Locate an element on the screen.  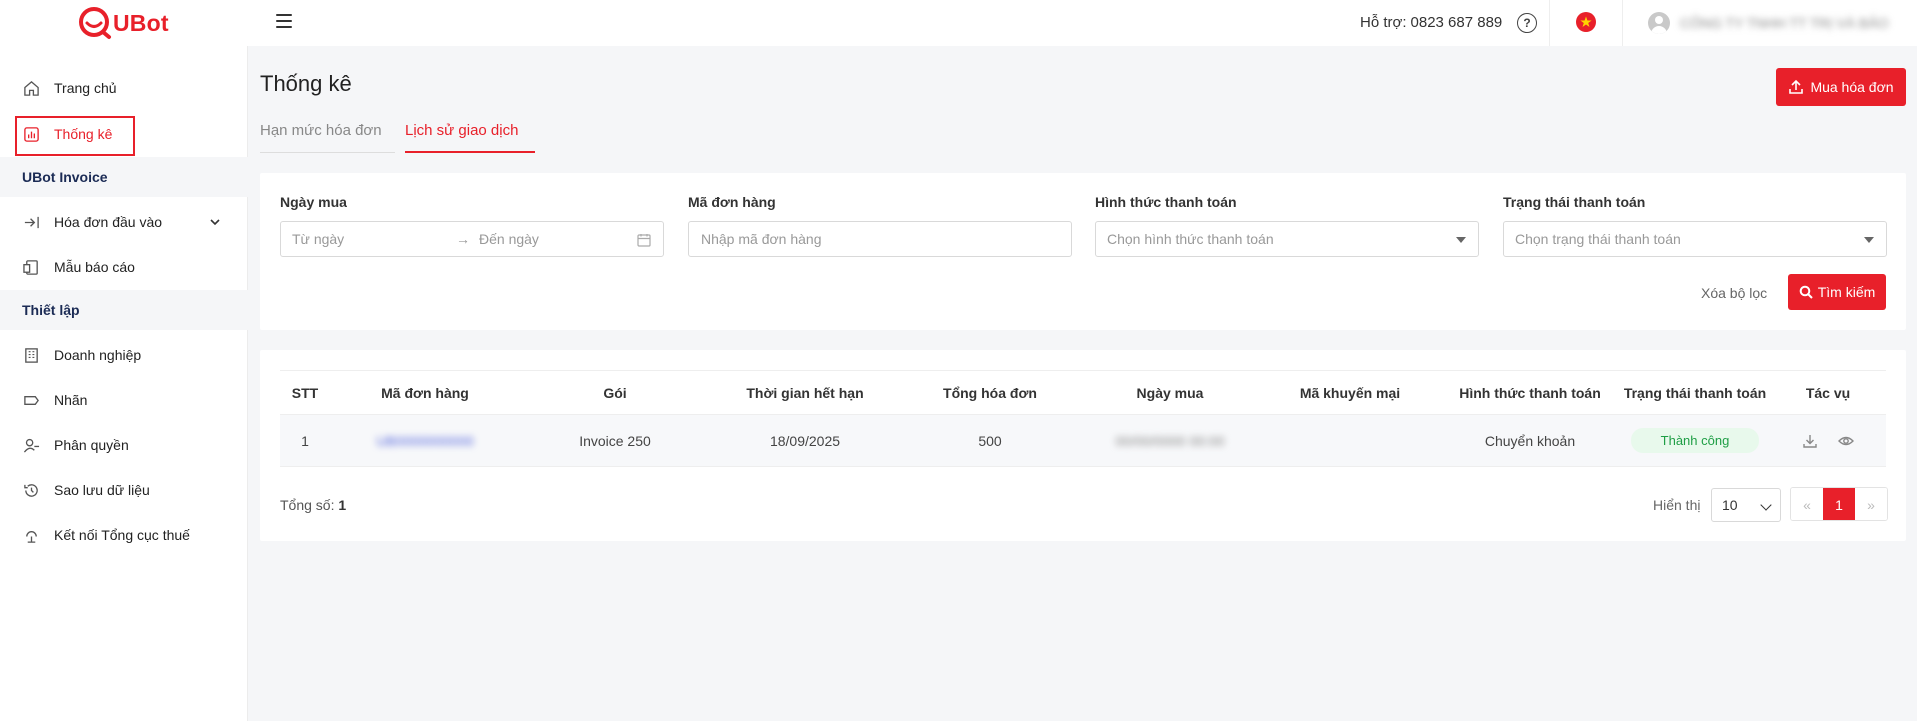
home-icon is located at coordinates (31, 88).